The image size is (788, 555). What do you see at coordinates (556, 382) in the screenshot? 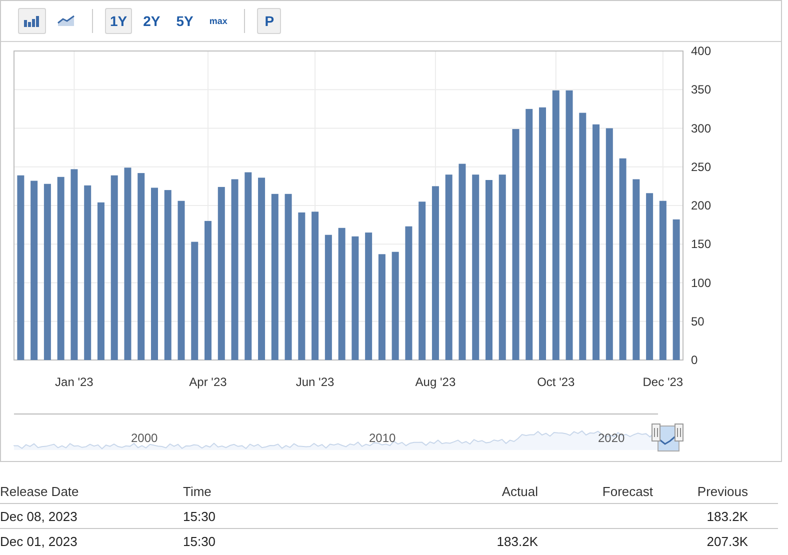
I see `axis-label: Oct '23` at bounding box center [556, 382].